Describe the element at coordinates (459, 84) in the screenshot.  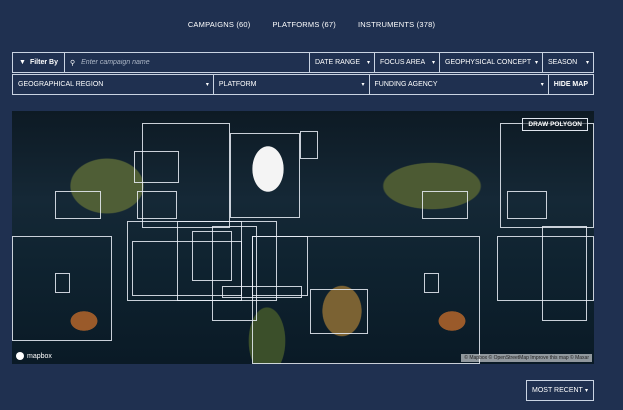
I see `funding-agency-dropdown: FUNDING AGENCY ▾` at that location.